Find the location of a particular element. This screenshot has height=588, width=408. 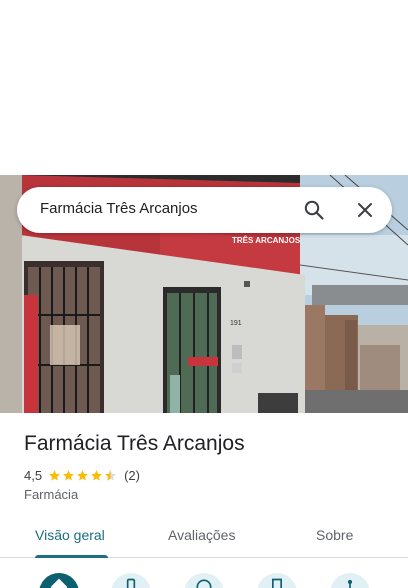

place-category: Farmácia is located at coordinates (51, 494).